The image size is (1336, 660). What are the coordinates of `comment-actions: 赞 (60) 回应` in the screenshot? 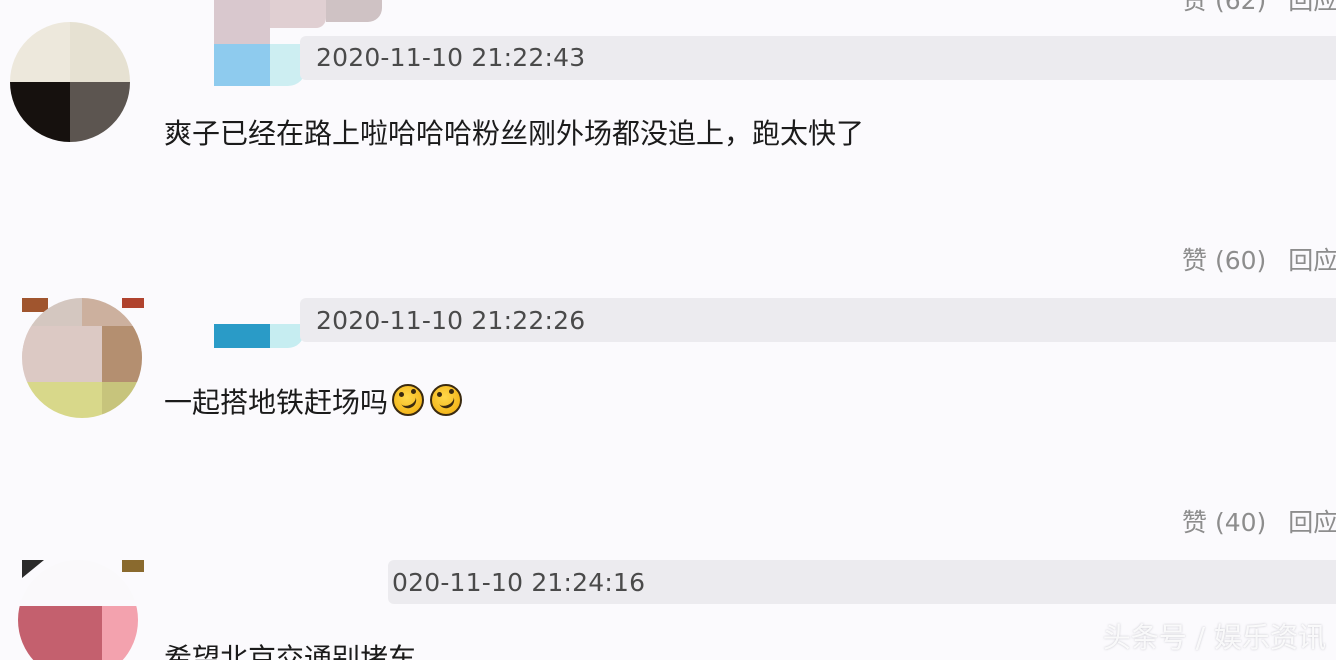 It's located at (1259, 260).